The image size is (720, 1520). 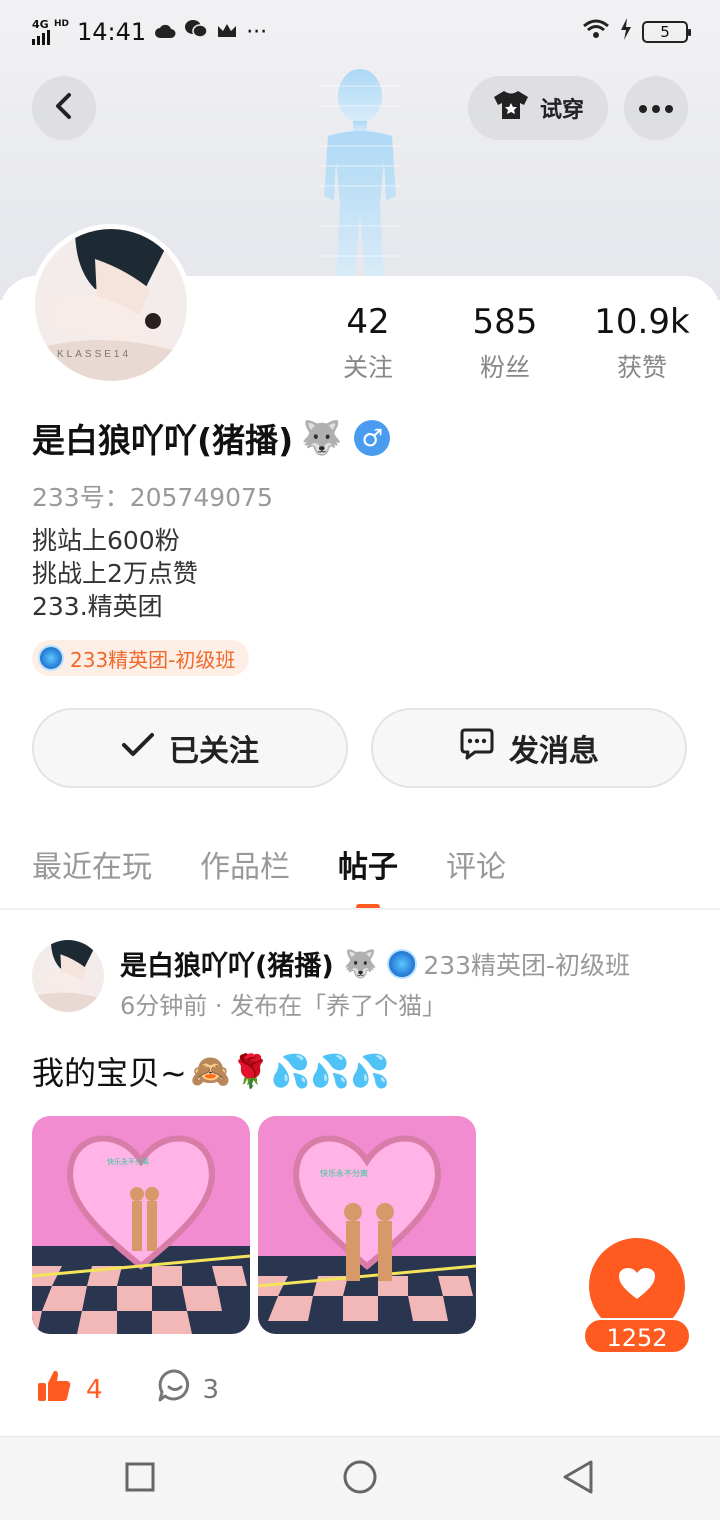 What do you see at coordinates (554, 751) in the screenshot?
I see `send-message-label: 发消息` at bounding box center [554, 751].